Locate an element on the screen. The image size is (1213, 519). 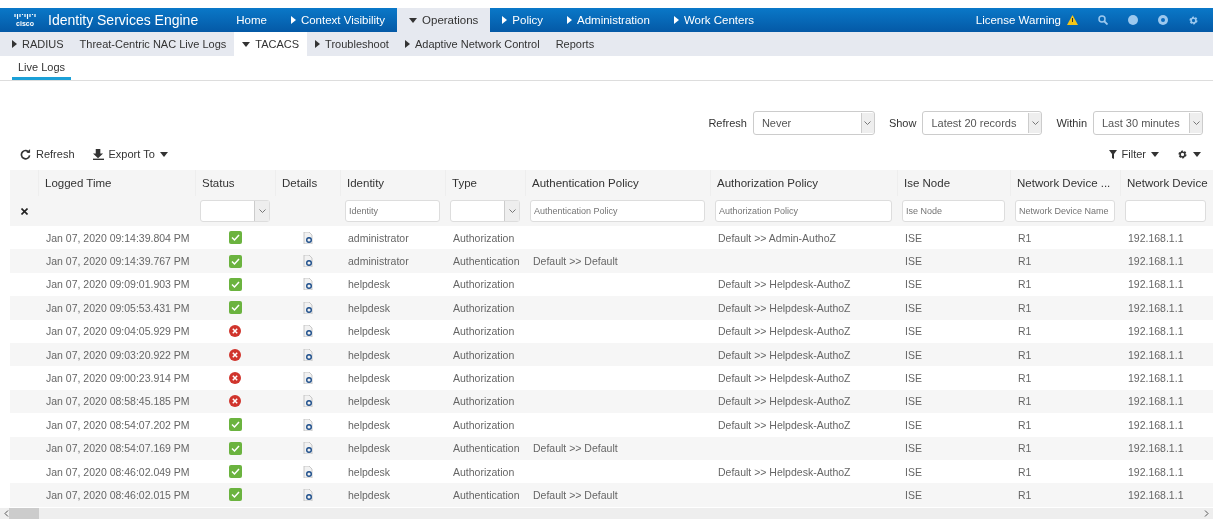
export-button: Export To is located at coordinates (130, 154).